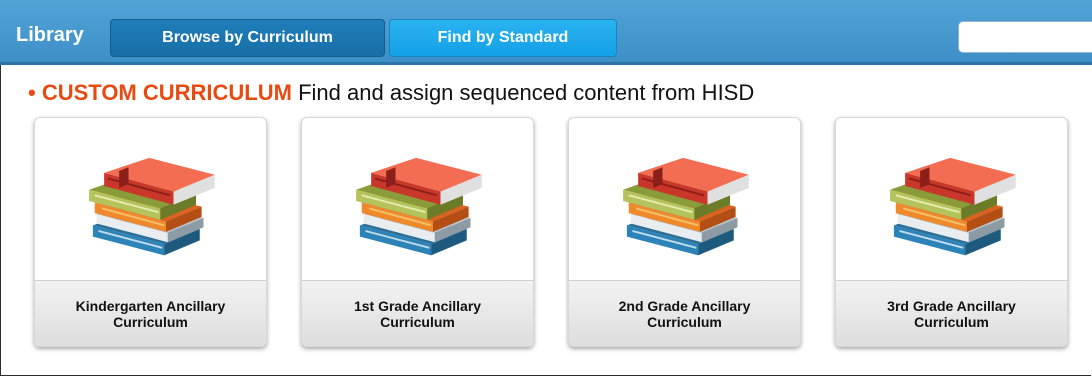 Image resolution: width=1092 pixels, height=377 pixels. I want to click on card-title: 3rd Grade Ancillary Curriculum, so click(951, 313).